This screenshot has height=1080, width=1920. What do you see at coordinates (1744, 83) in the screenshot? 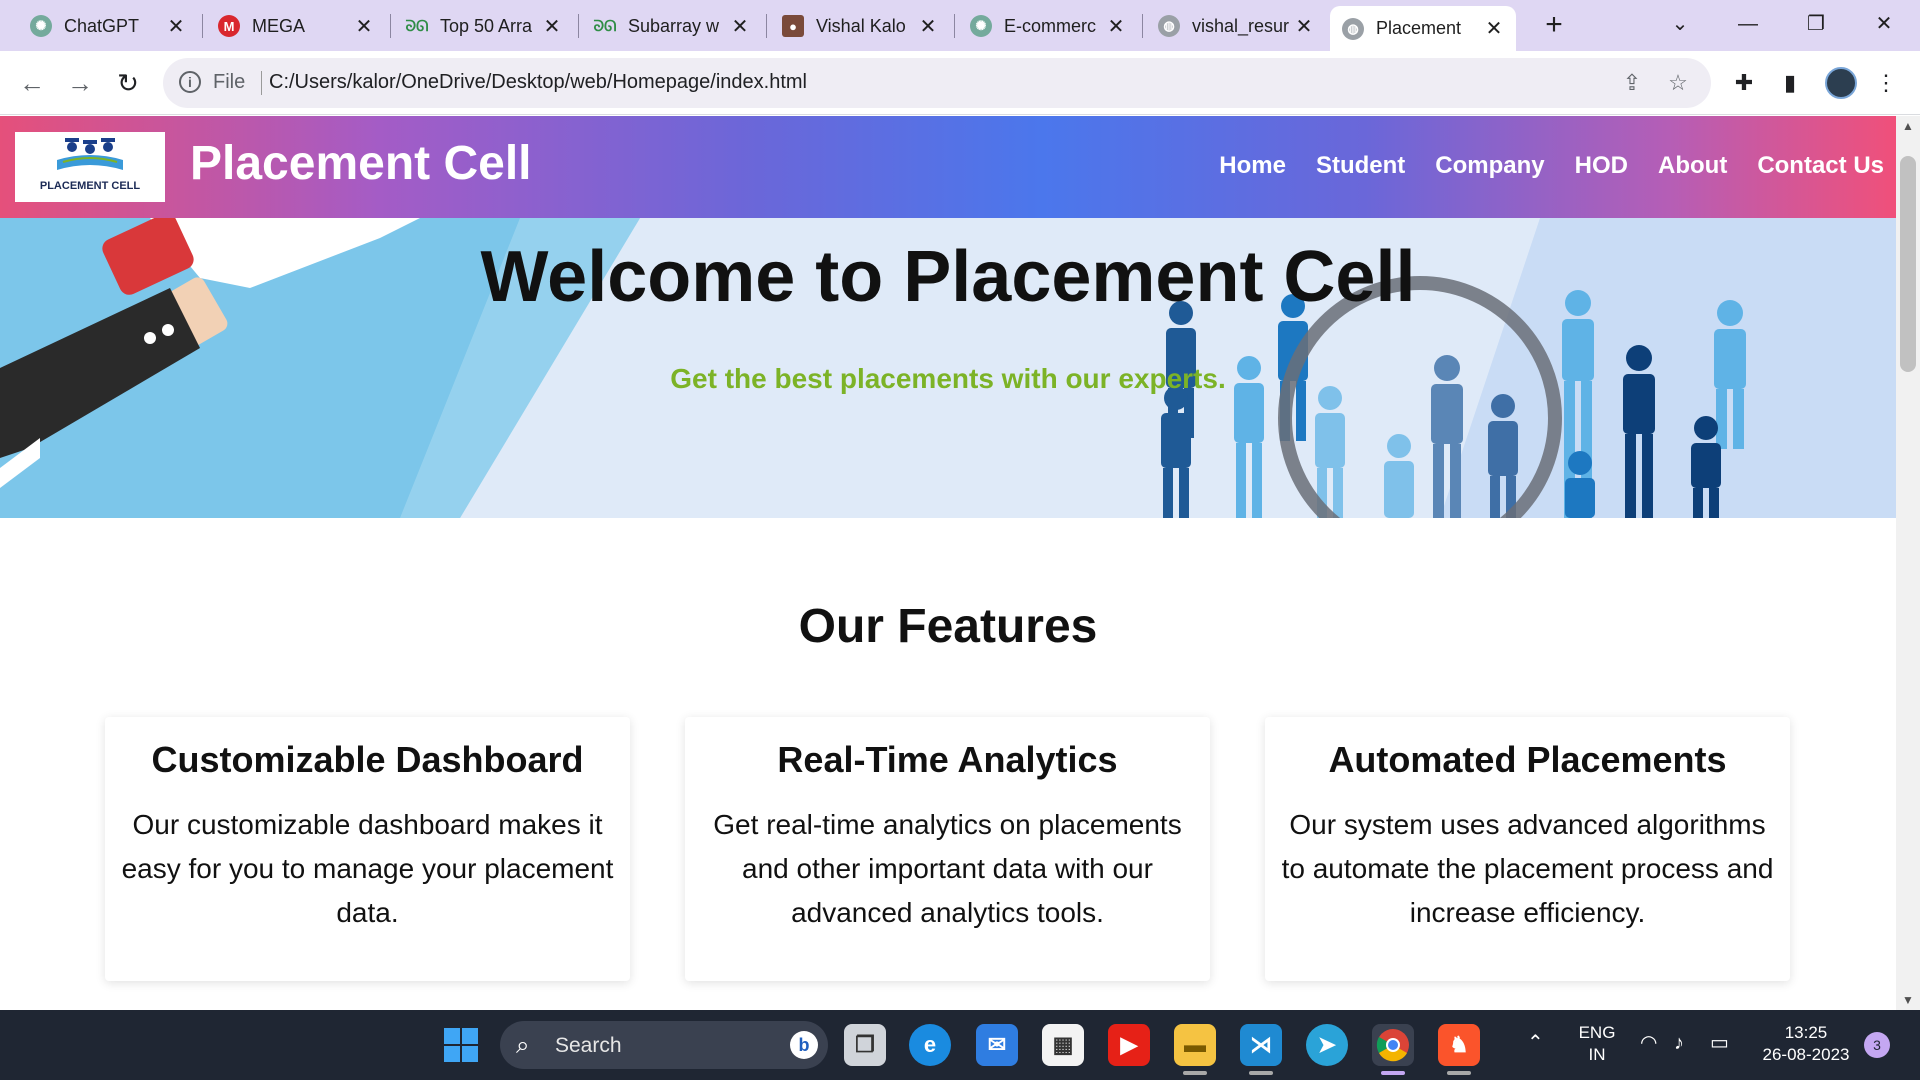
I see `extensions-icon: ✚` at bounding box center [1744, 83].